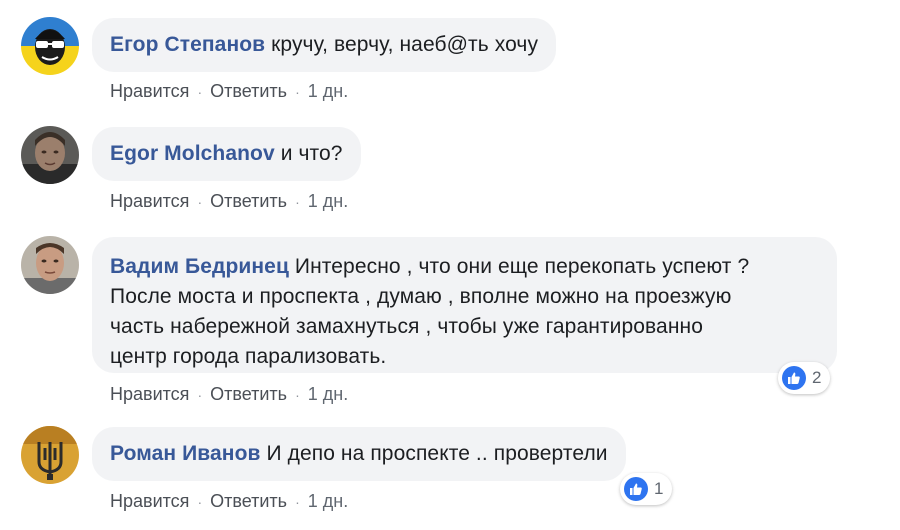 The width and height of the screenshot is (900, 530). What do you see at coordinates (199, 266) in the screenshot?
I see `comment-author-link: Вадим Бедринец` at bounding box center [199, 266].